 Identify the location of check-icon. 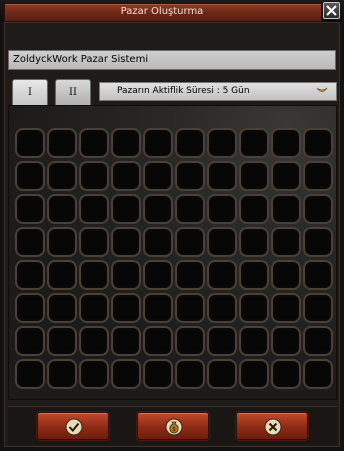
(74, 427).